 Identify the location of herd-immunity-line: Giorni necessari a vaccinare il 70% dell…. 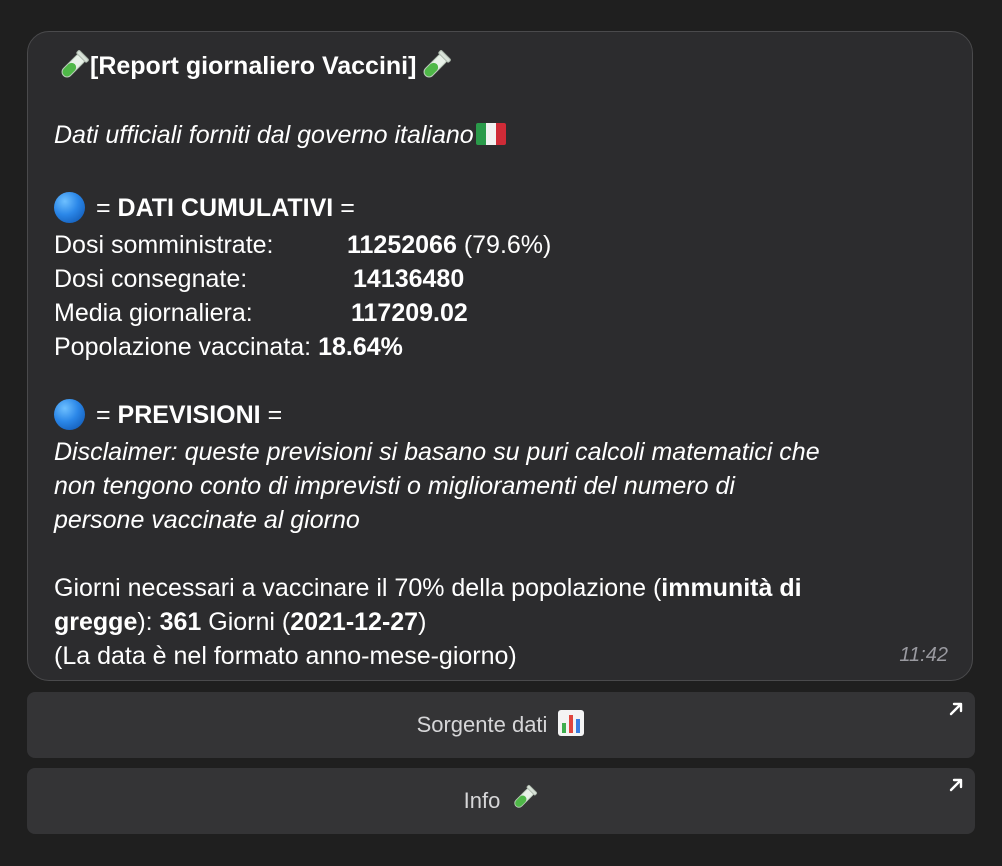
(428, 588).